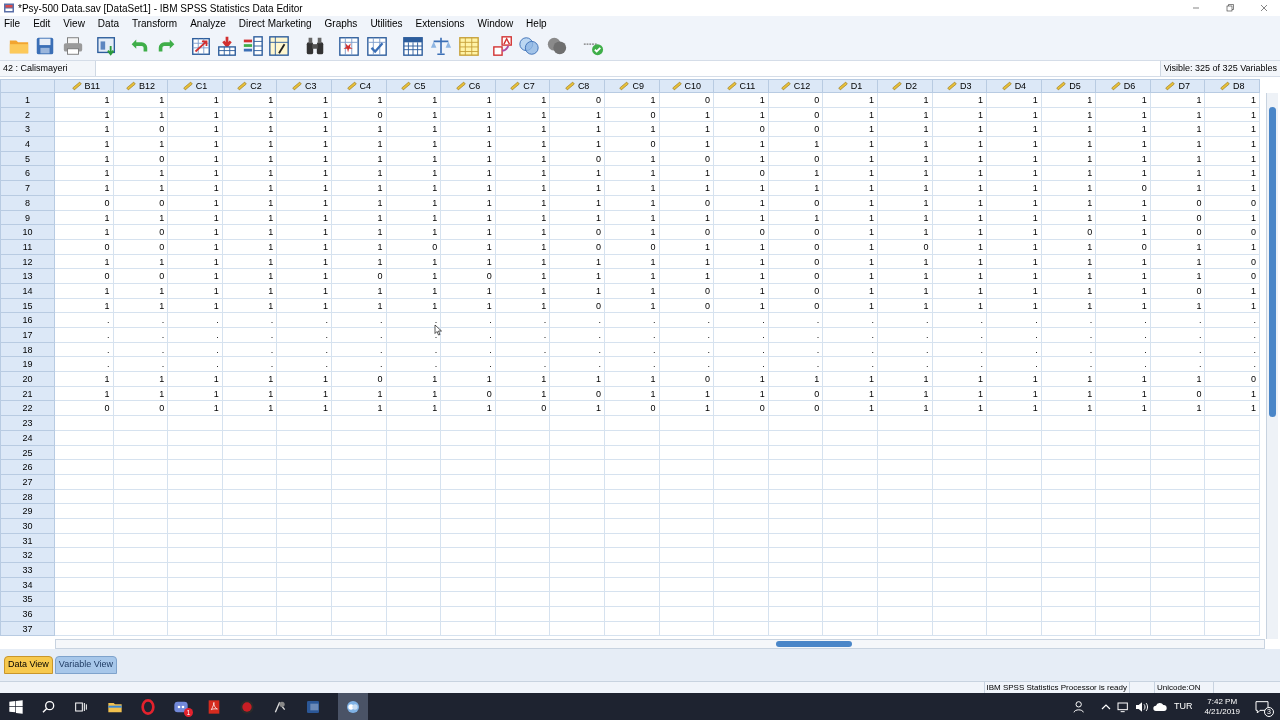 The height and width of the screenshot is (720, 1280). What do you see at coordinates (1183, 707) in the screenshot?
I see `input-language: TUR` at bounding box center [1183, 707].